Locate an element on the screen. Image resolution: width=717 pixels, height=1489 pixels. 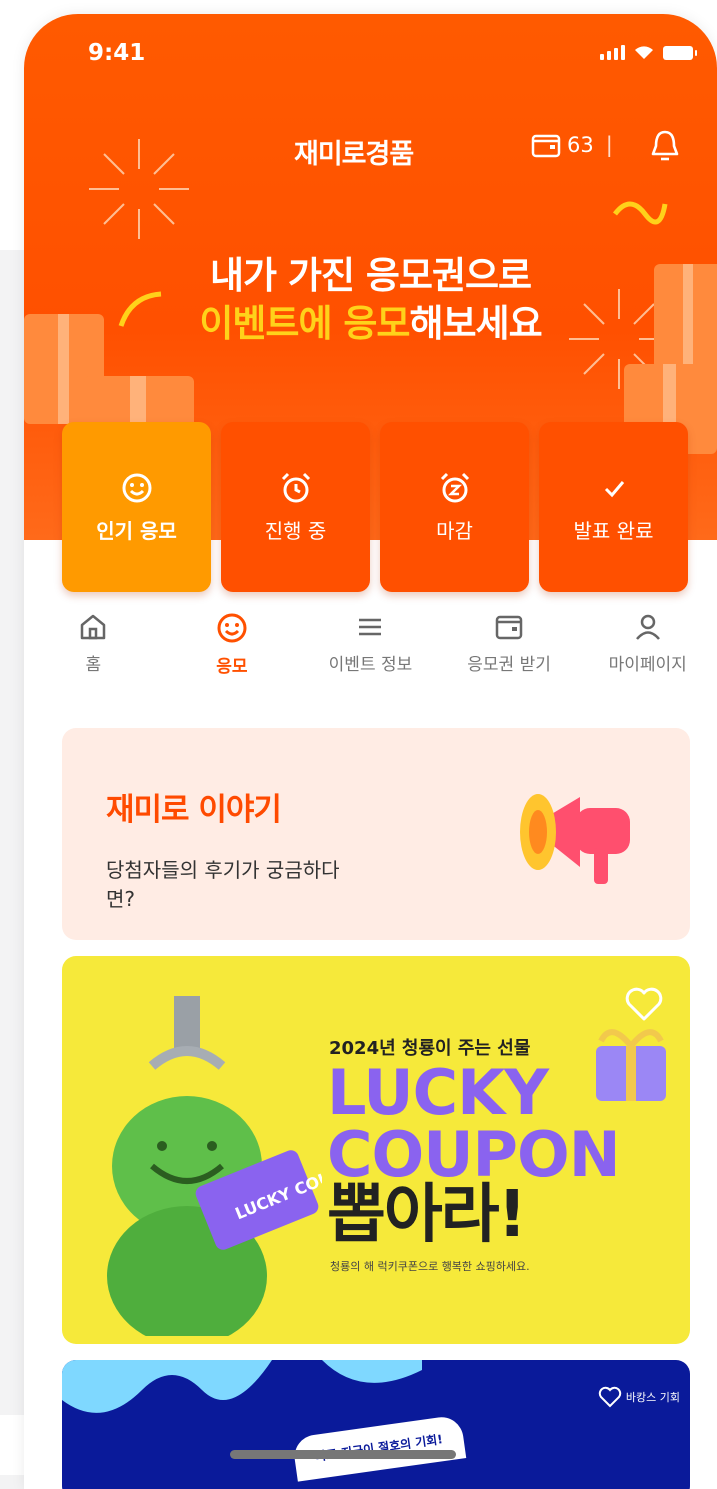
megaphone-icon is located at coordinates (575, 839).